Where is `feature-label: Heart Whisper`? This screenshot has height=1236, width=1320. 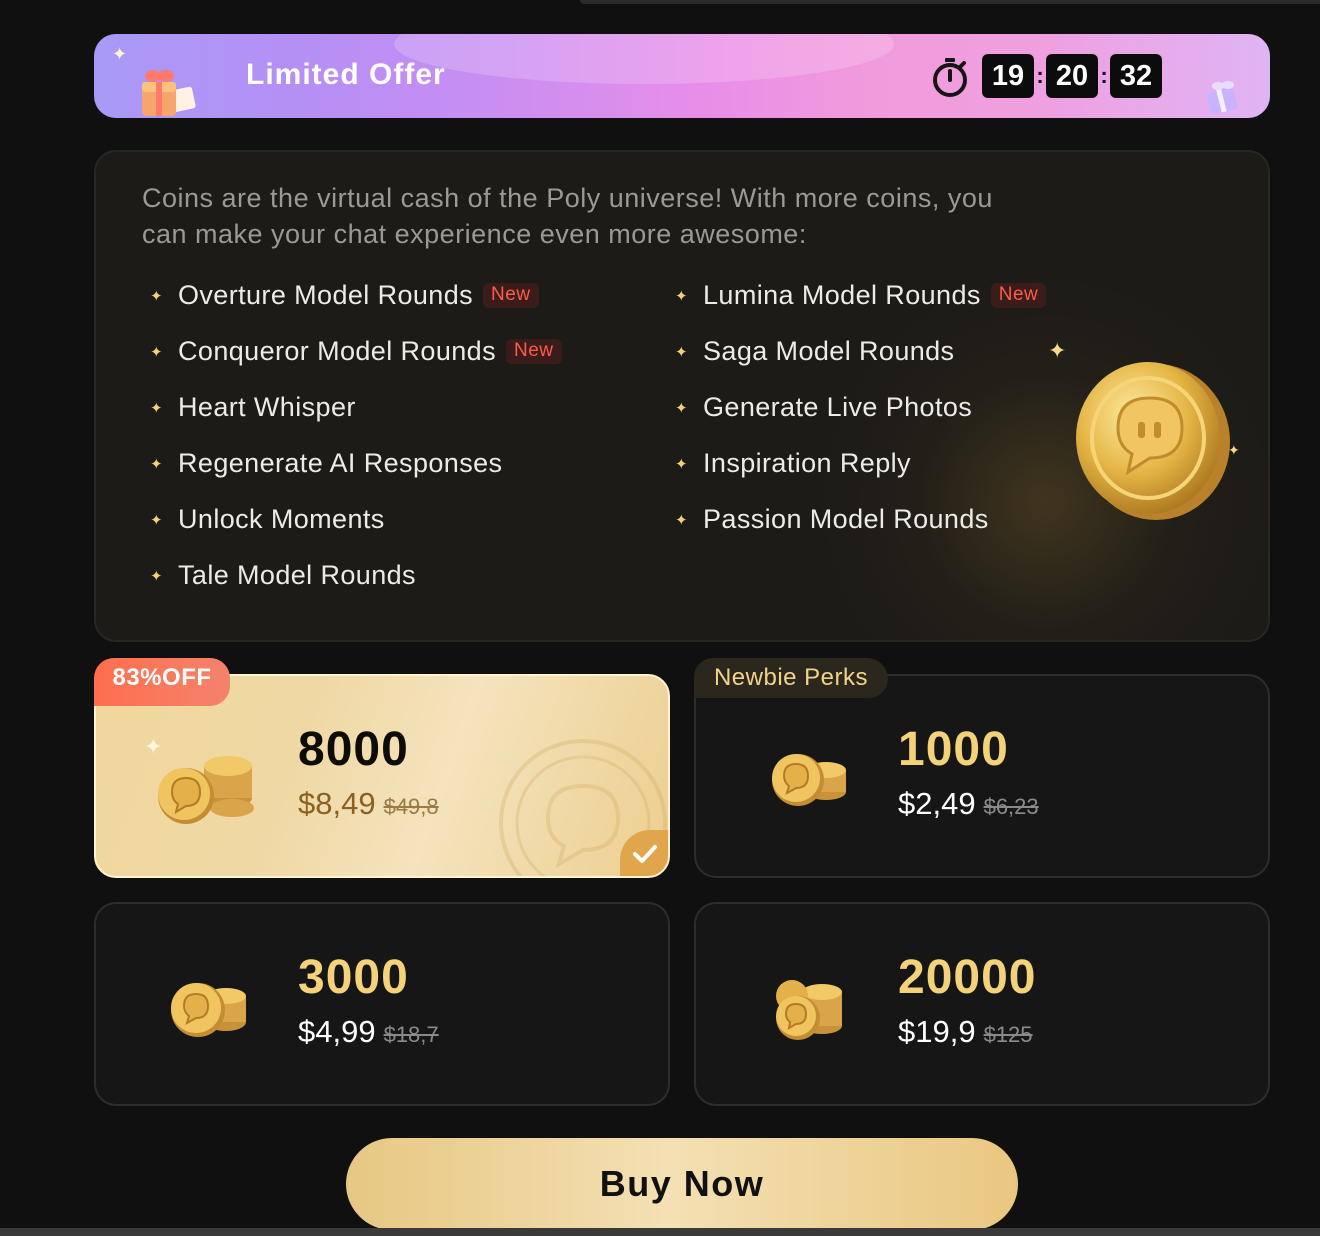 feature-label: Heart Whisper is located at coordinates (267, 407).